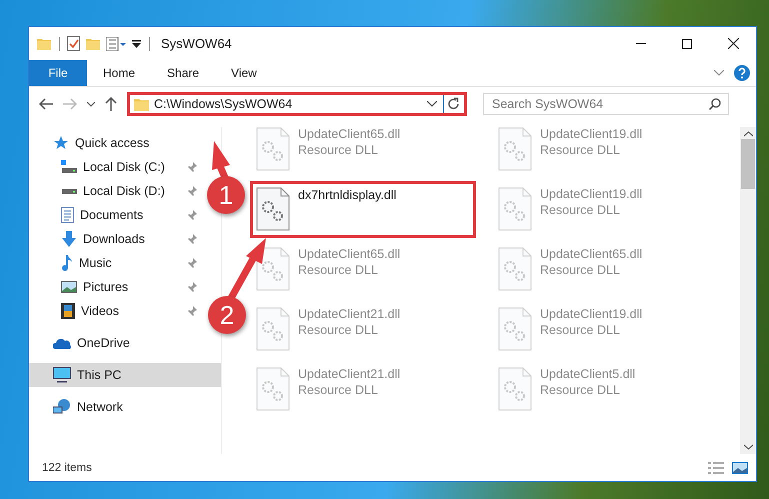 This screenshot has width=769, height=499. I want to click on search-field: Search SysWOW64, so click(606, 104).